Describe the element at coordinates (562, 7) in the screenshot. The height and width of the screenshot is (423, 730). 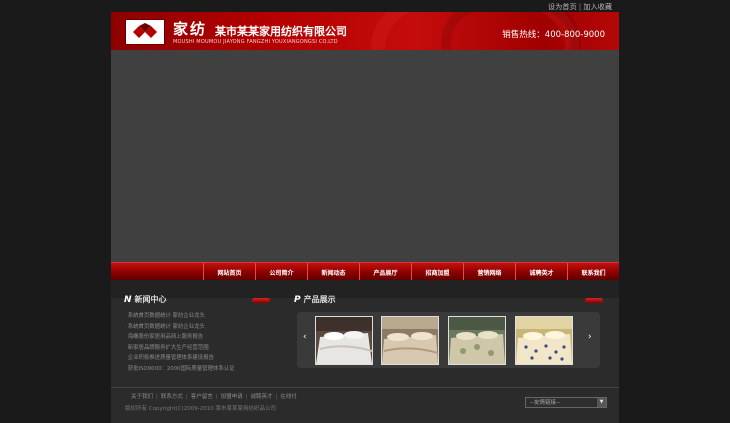
I see `set-homepage-link: 设为首页` at that location.